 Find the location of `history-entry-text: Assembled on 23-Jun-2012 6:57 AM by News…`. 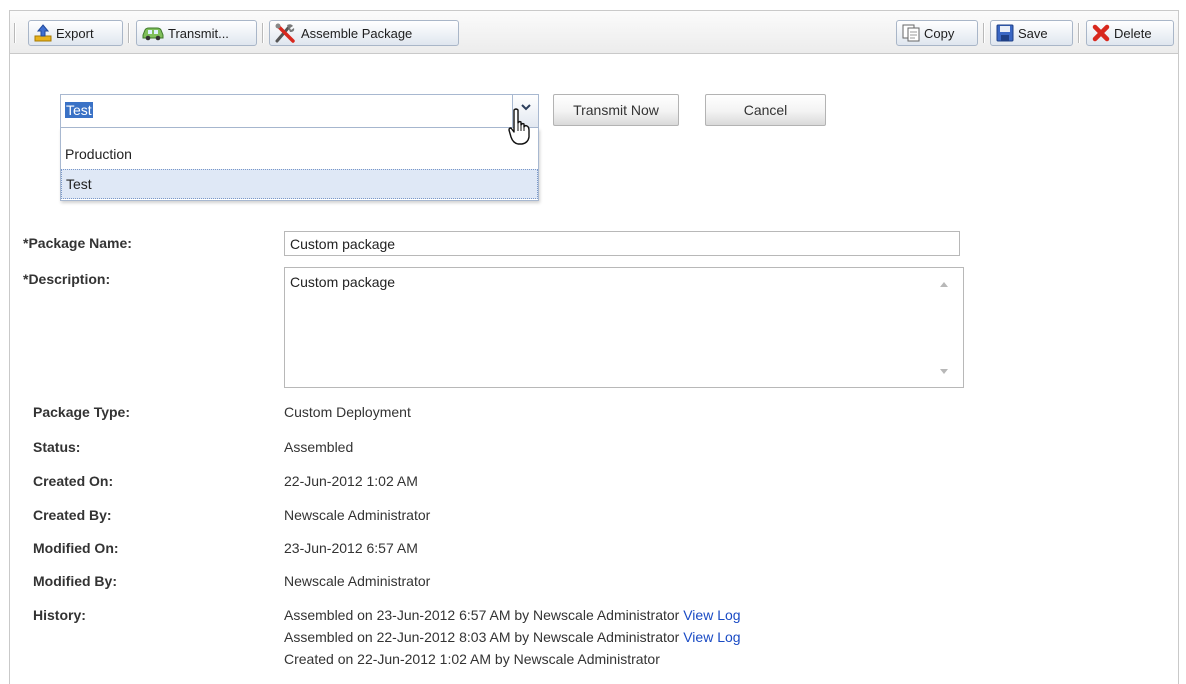

history-entry-text: Assembled on 23-Jun-2012 6:57 AM by News… is located at coordinates (482, 615).